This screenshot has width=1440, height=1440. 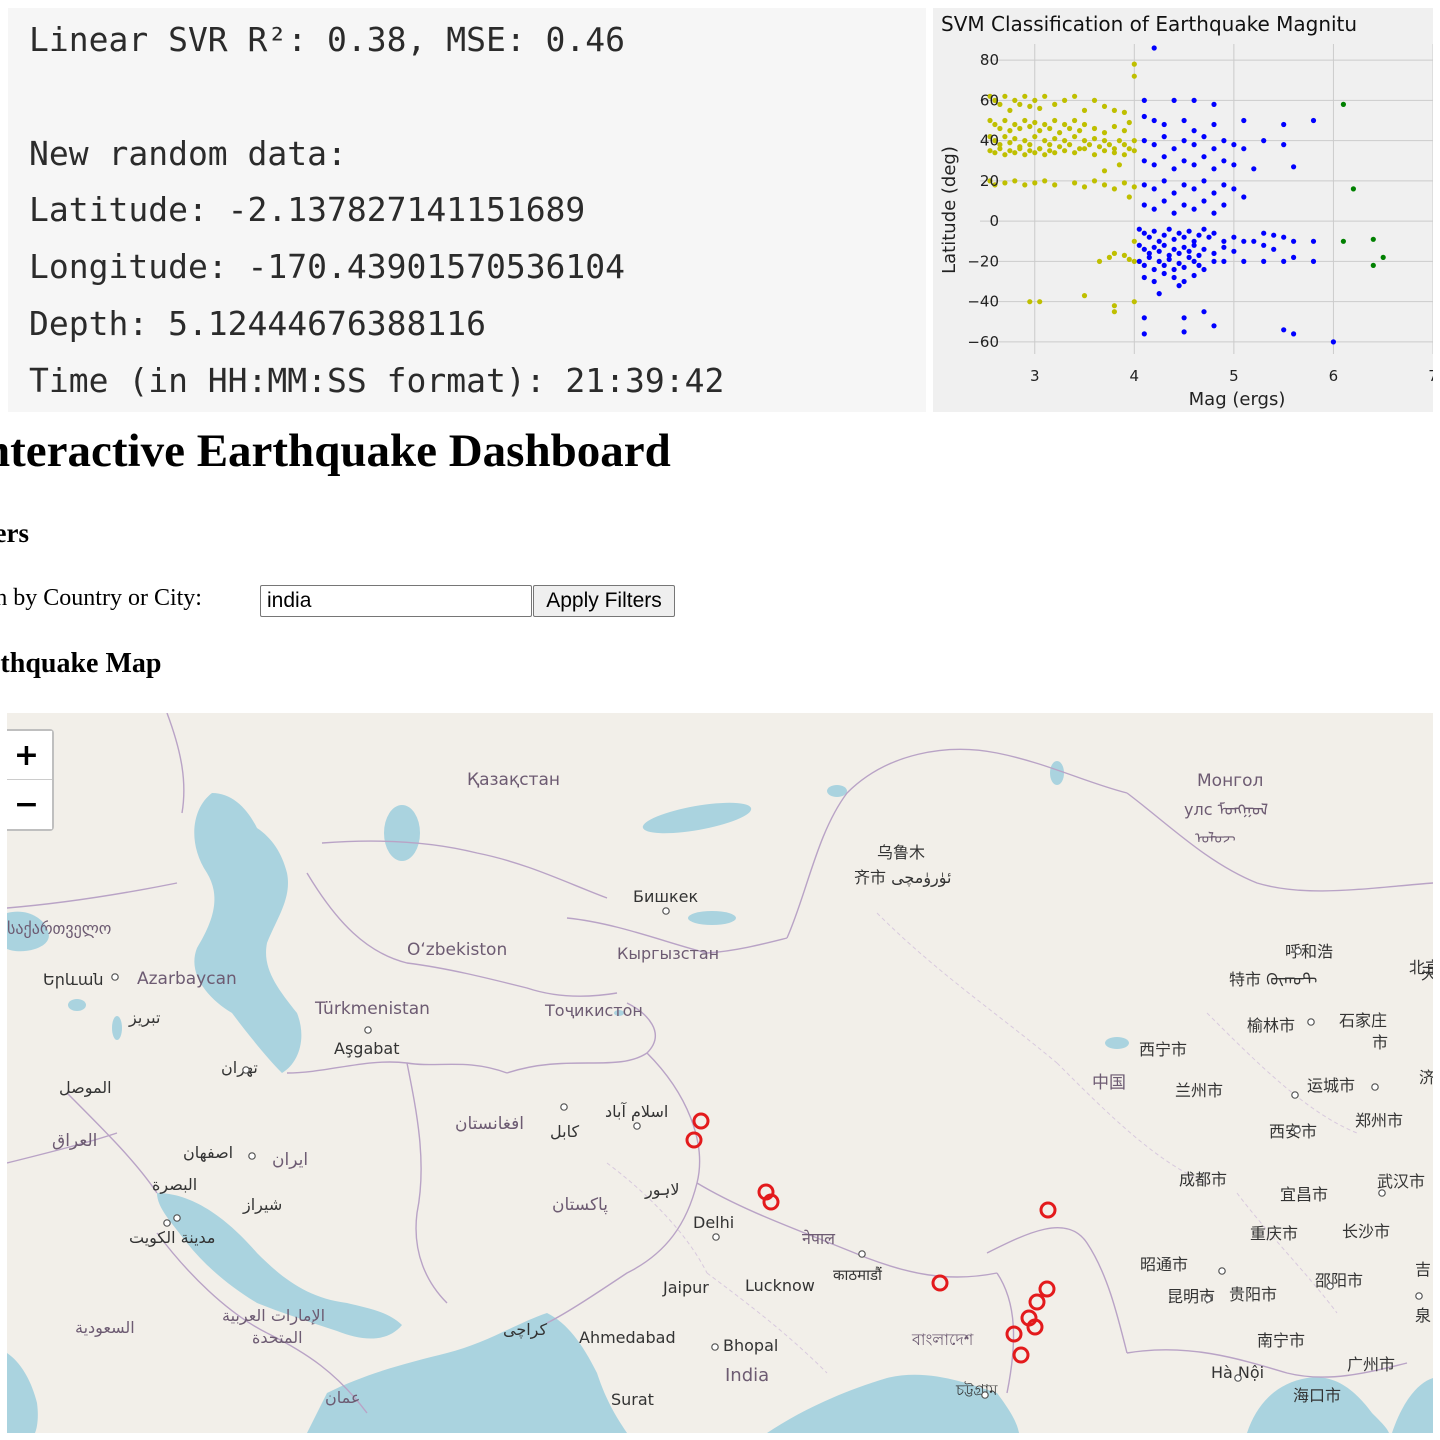 I want to click on city-label: Bhopal, so click(x=750, y=1345).